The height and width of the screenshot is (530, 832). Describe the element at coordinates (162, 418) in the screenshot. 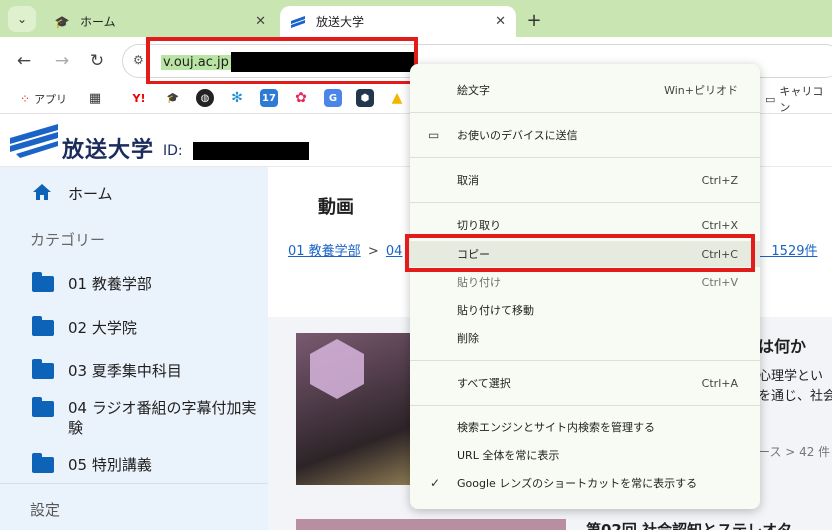

I see `sidebar-item-label: 04 ラジオ番組の字幕付加実験` at that location.